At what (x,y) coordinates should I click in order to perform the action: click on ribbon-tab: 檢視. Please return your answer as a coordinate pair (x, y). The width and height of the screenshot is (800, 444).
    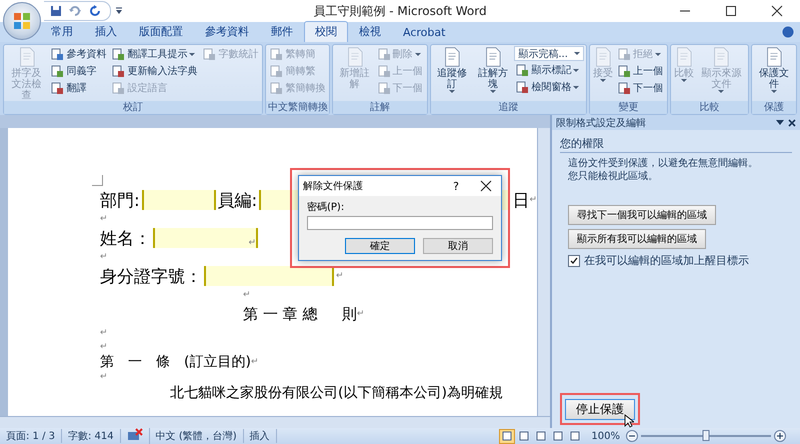
    Looking at the image, I should click on (370, 31).